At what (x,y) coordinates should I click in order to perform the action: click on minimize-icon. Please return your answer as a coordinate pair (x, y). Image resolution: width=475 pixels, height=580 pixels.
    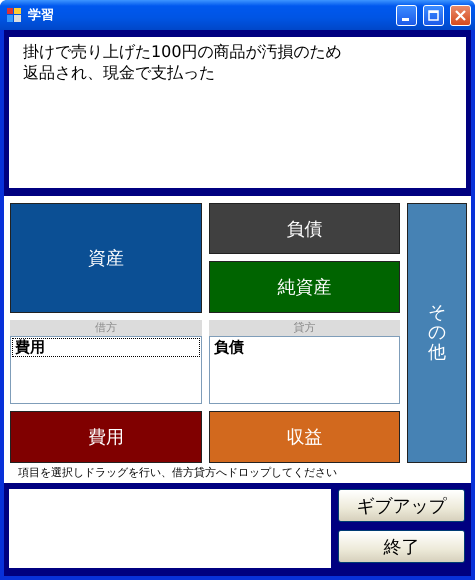
    Looking at the image, I should click on (405, 19).